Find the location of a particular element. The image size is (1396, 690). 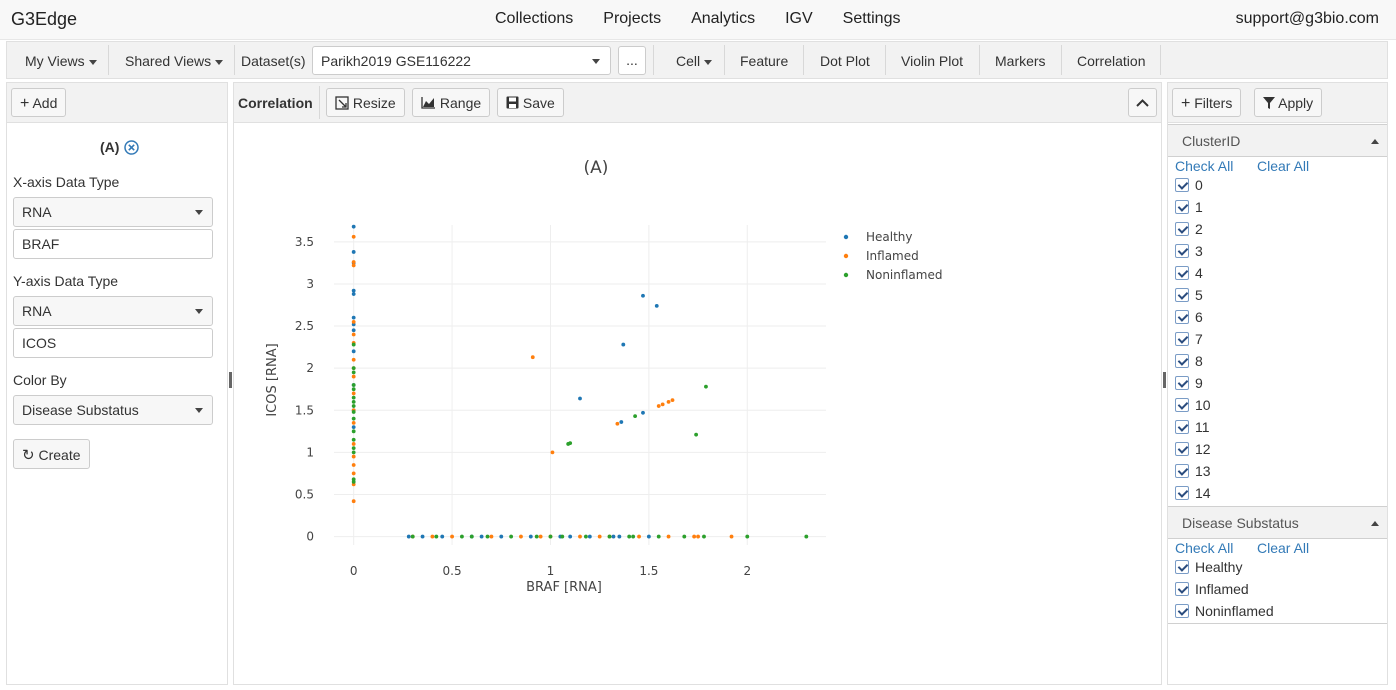

my-views-dropdown: My Views is located at coordinates (61, 61).